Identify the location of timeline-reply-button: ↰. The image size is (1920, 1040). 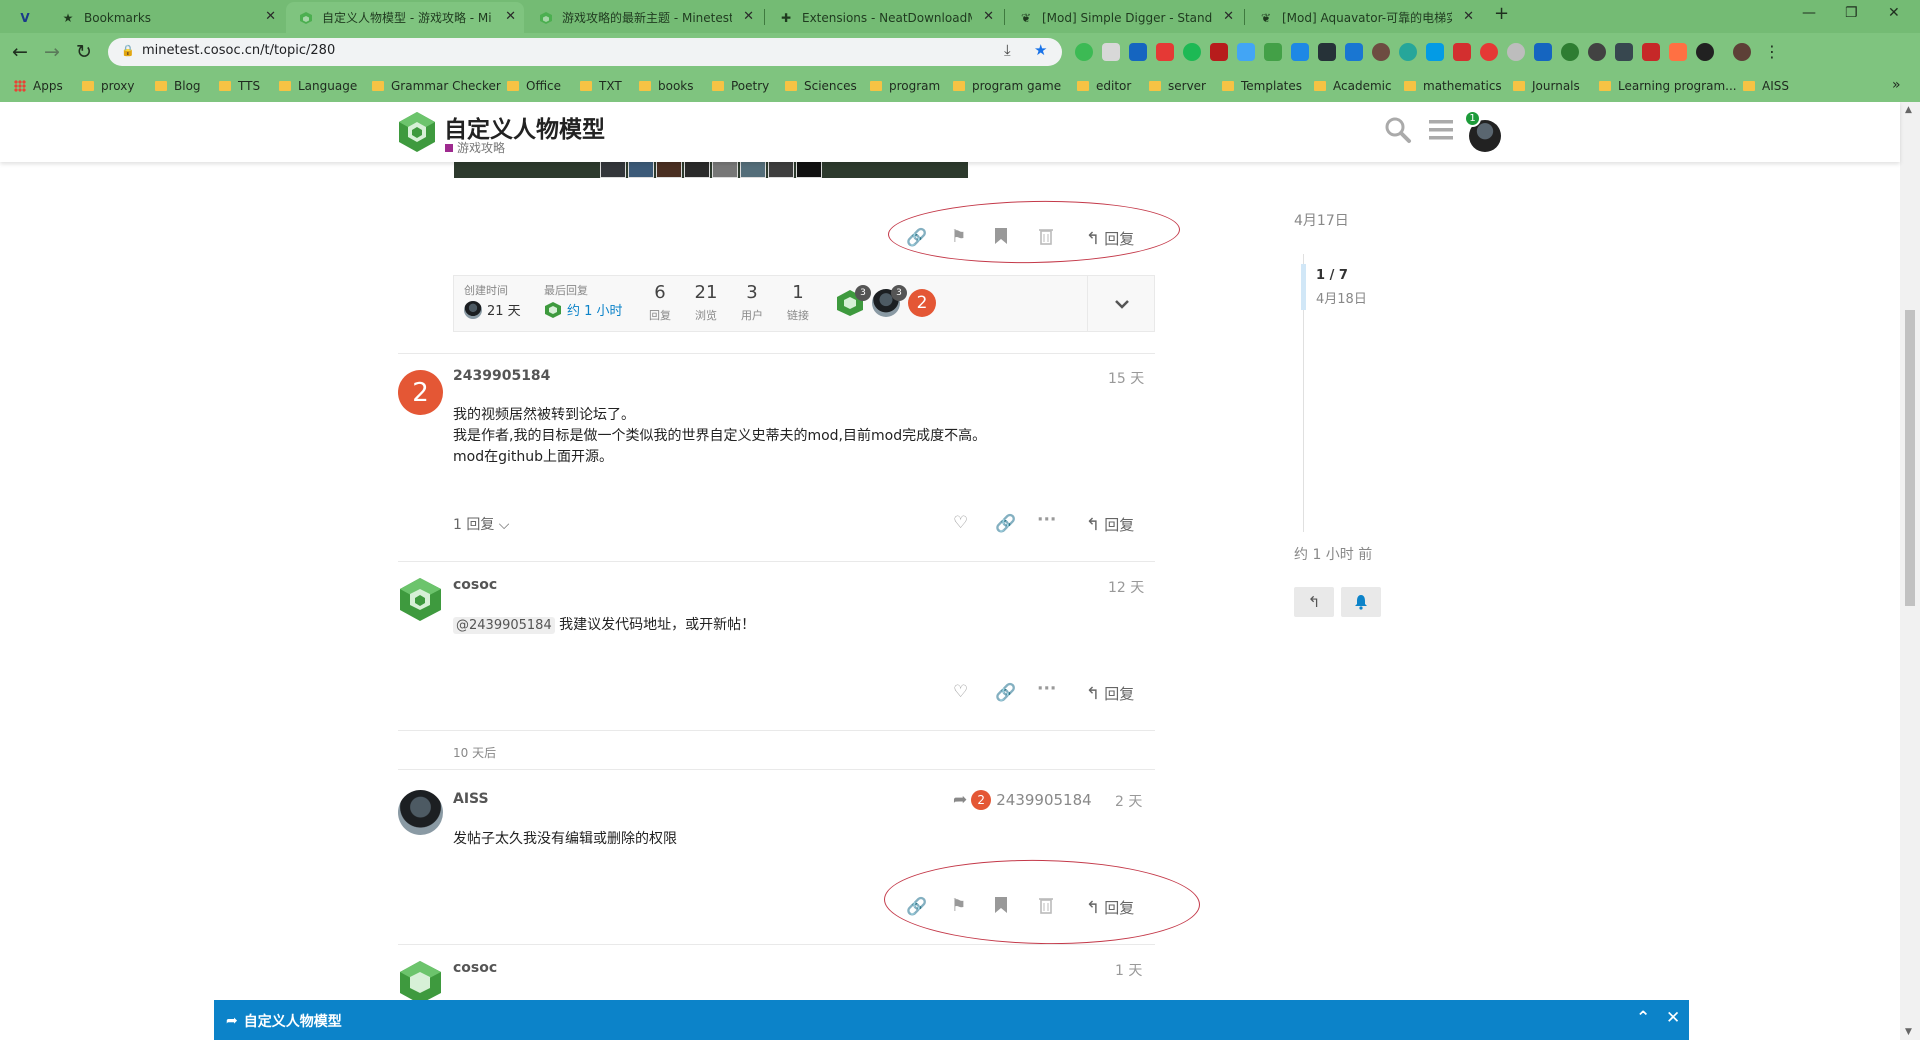
(1314, 602).